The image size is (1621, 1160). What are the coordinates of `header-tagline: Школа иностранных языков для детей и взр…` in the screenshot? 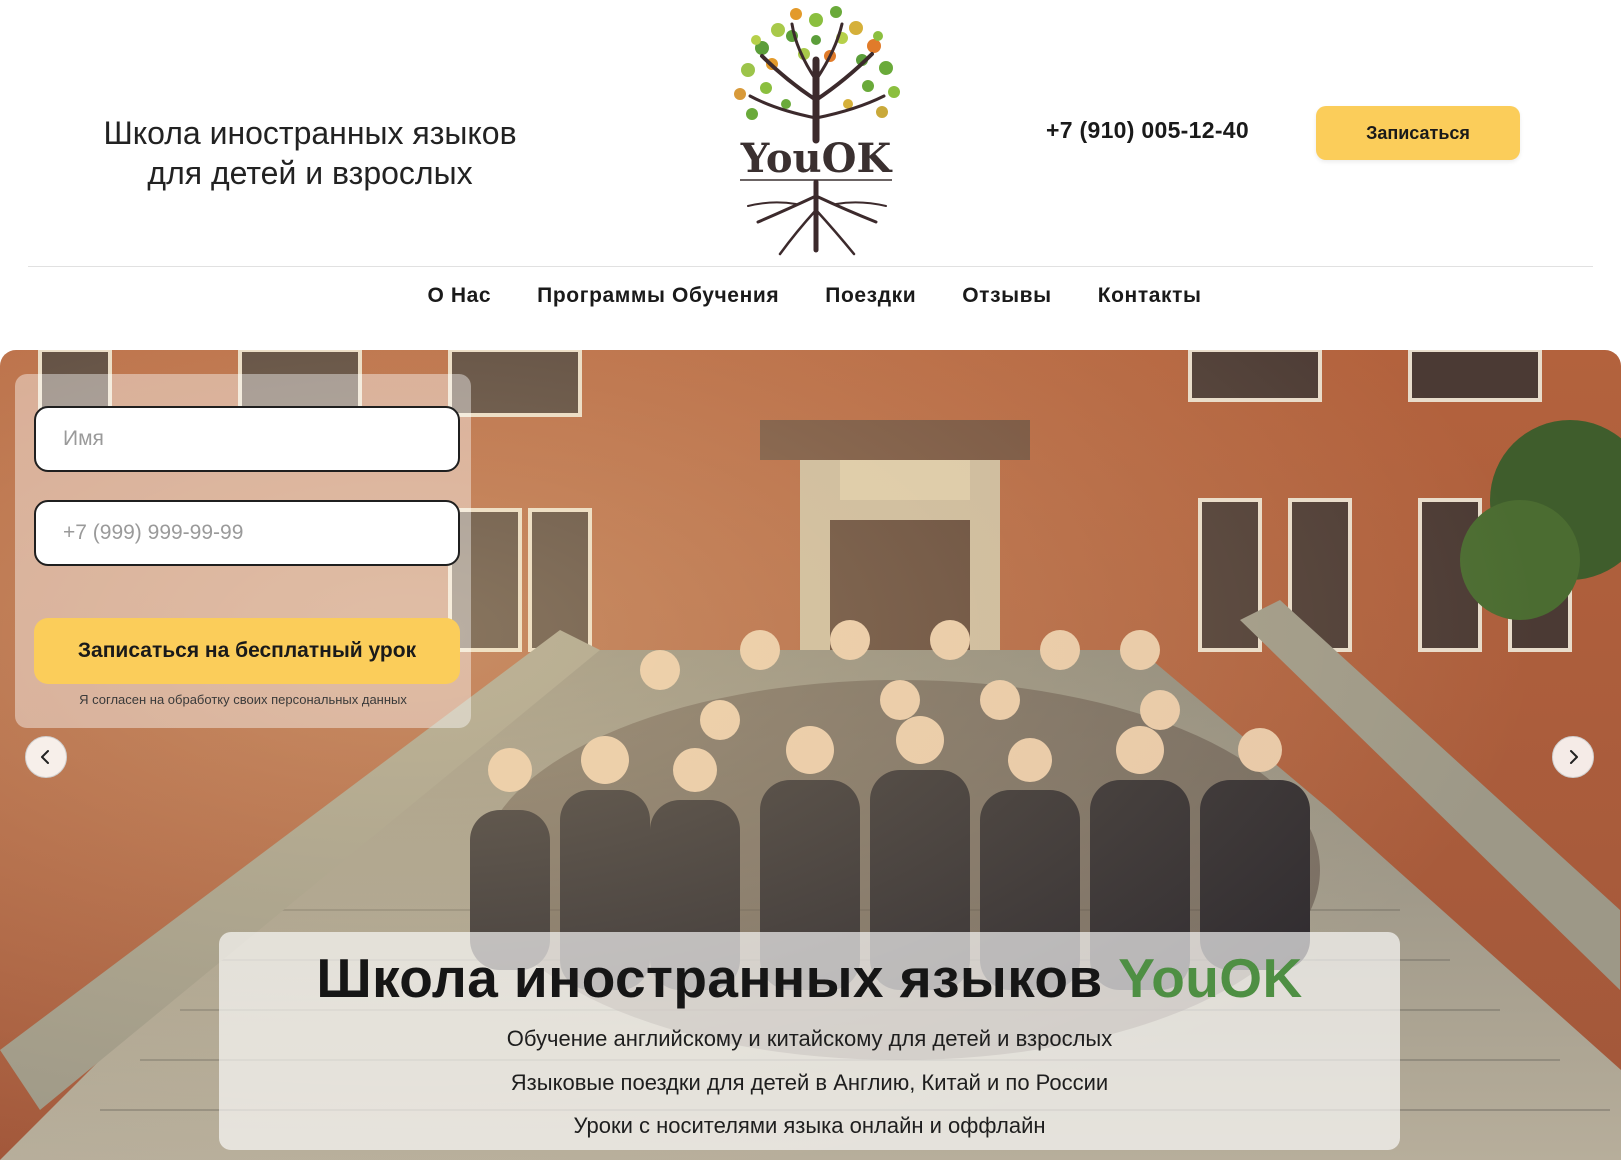 It's located at (310, 153).